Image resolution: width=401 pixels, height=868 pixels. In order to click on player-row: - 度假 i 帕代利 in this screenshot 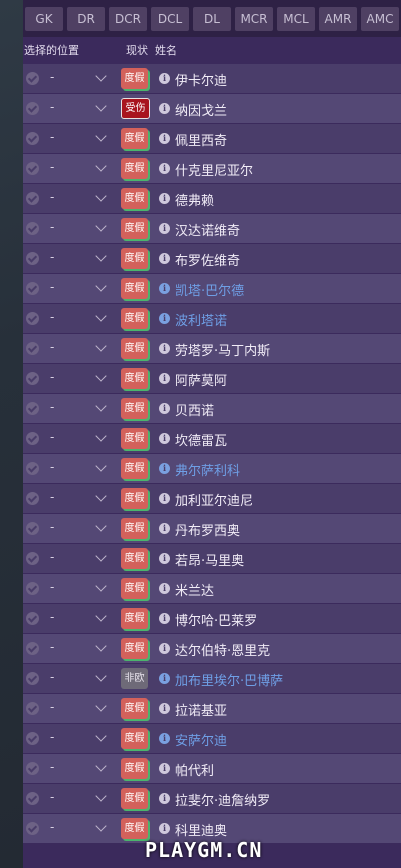, I will do `click(212, 768)`.